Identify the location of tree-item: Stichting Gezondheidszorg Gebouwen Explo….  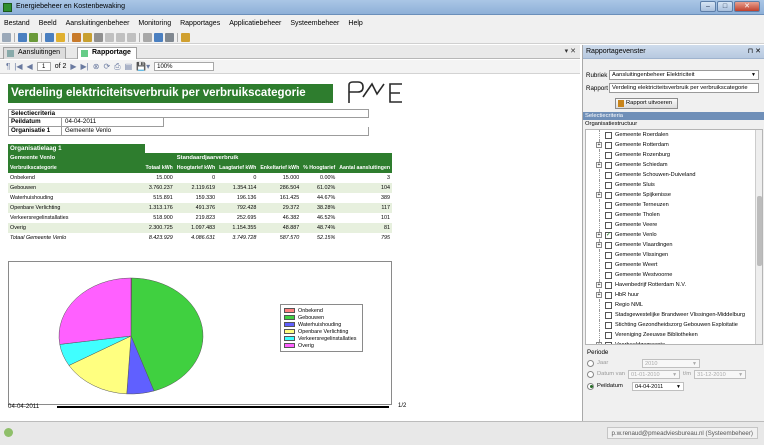
(674, 325).